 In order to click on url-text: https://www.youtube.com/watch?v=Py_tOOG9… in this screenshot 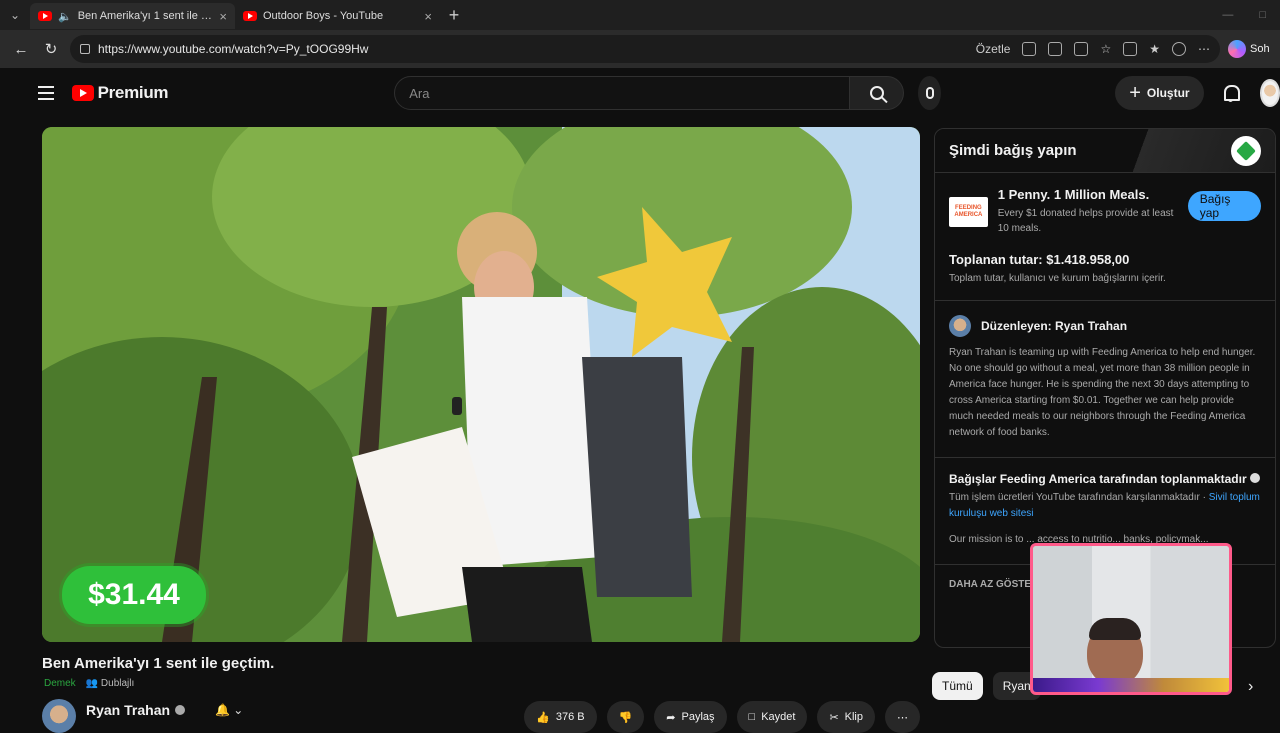, I will do `click(233, 49)`.